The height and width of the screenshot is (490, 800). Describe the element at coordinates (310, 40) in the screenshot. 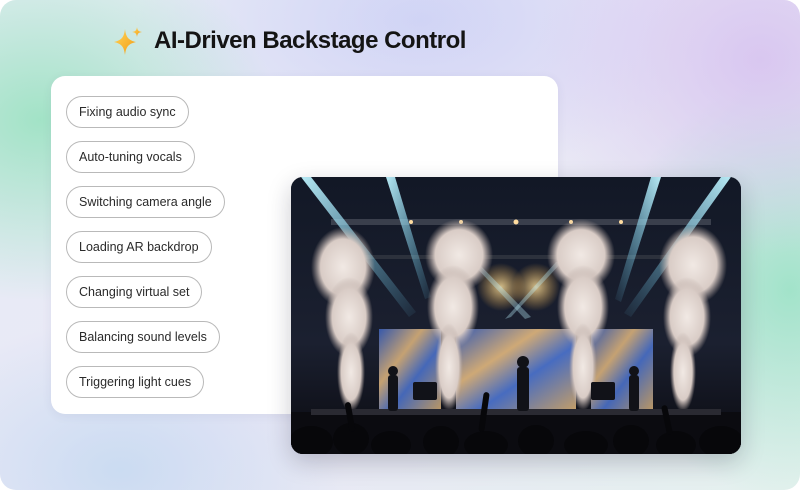

I see `page-title: AI-Driven Backstage Control` at that location.